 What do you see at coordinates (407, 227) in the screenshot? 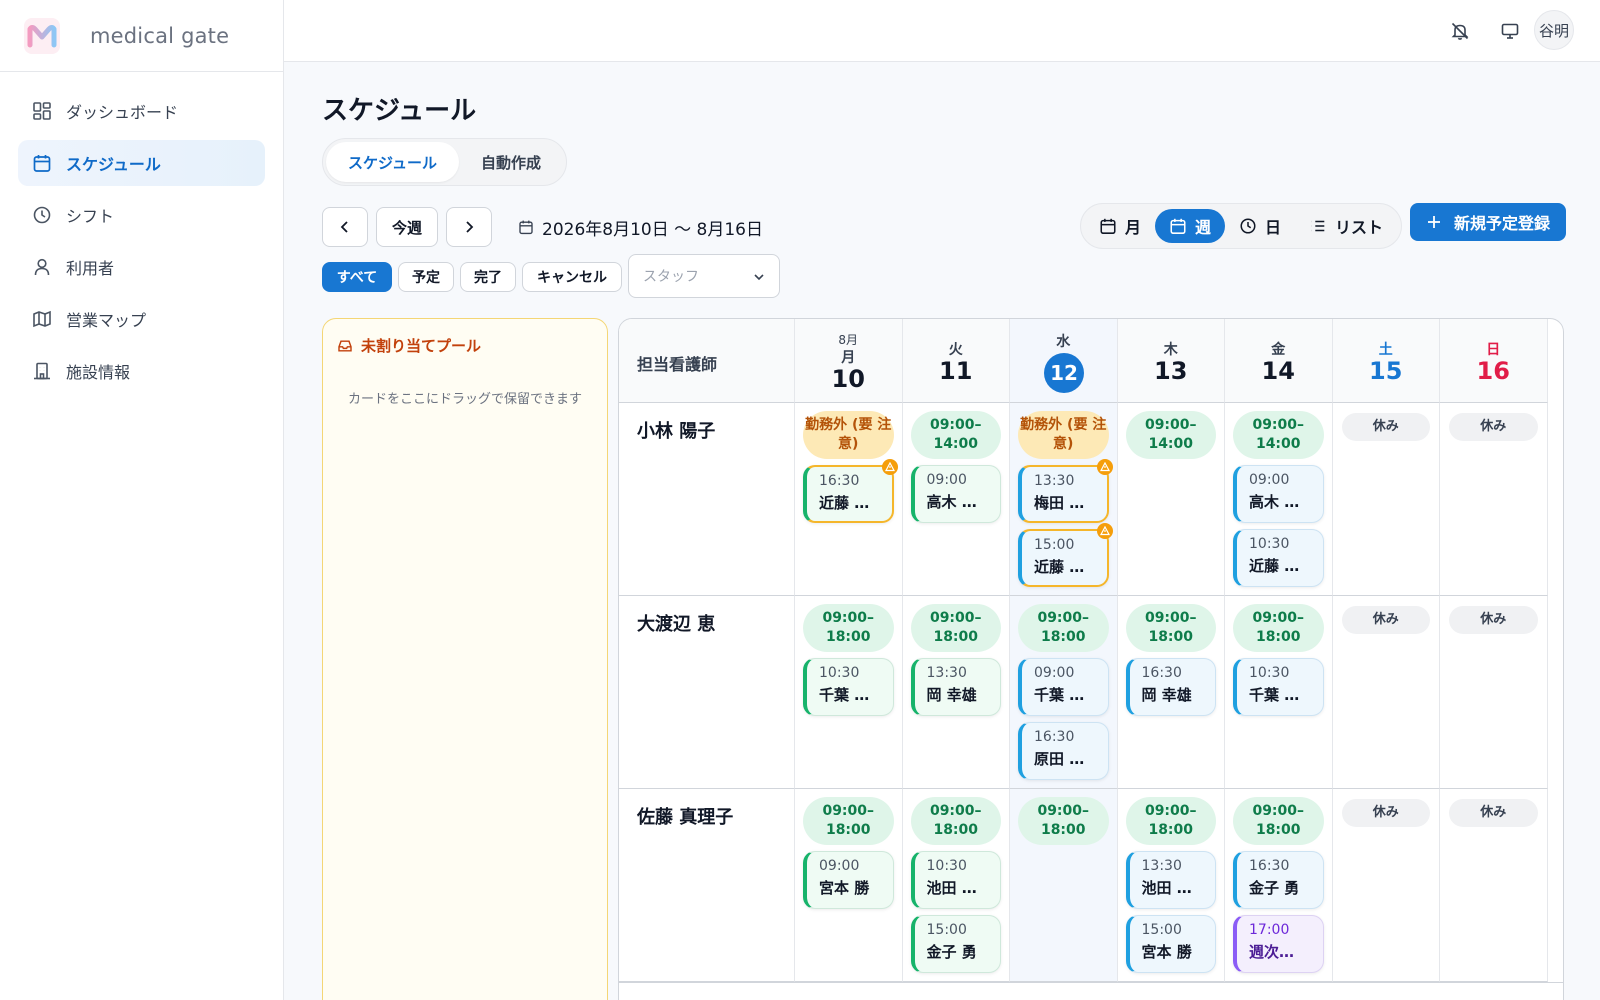
I see `this-week-button: 今週` at bounding box center [407, 227].